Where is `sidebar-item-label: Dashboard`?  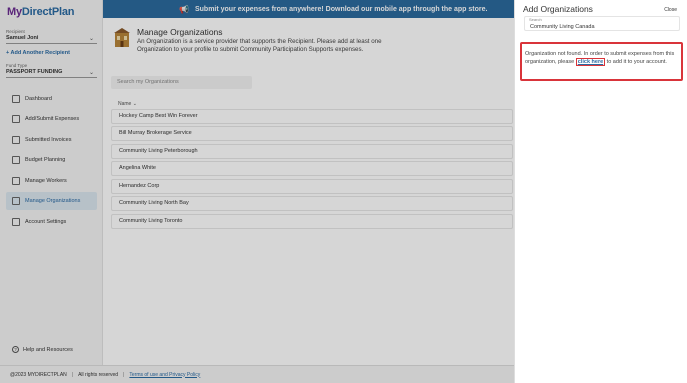
sidebar-item-label: Dashboard is located at coordinates (38, 99).